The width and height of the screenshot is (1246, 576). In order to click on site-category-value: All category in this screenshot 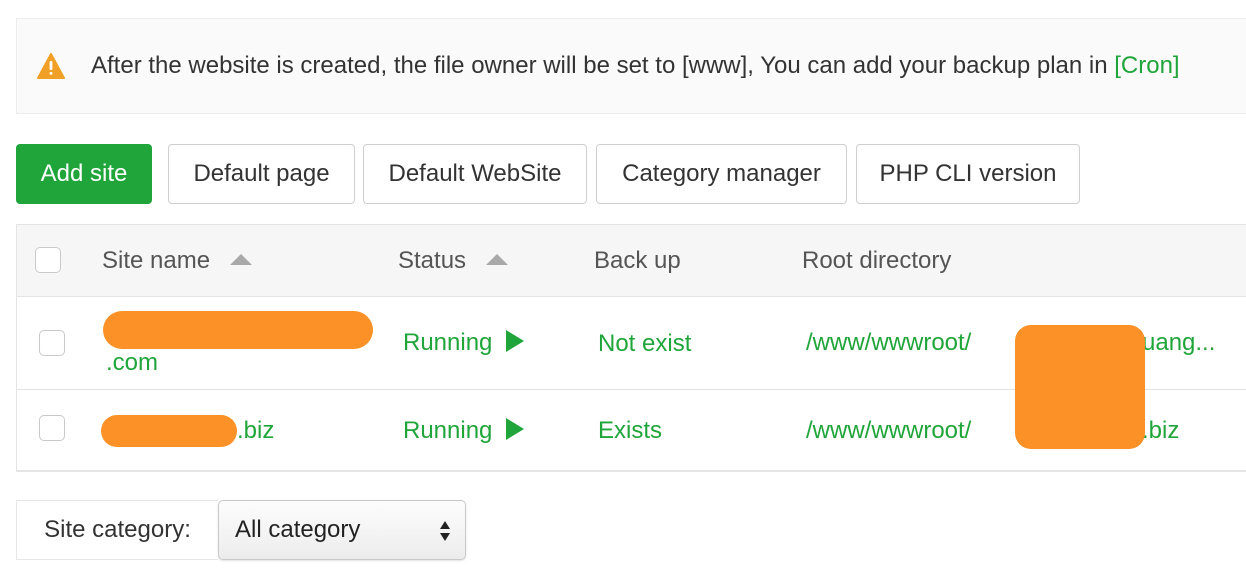, I will do `click(298, 529)`.